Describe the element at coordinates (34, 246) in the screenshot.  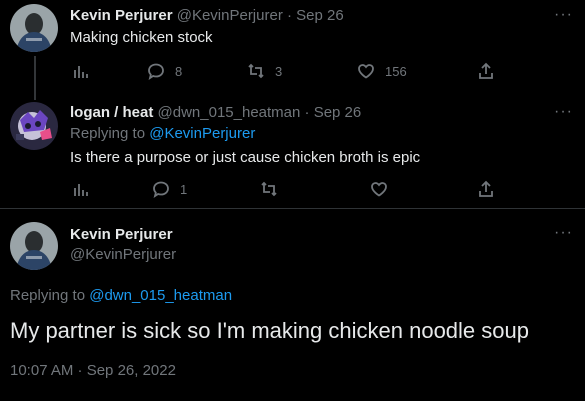
I see `avatar-kevin-main` at that location.